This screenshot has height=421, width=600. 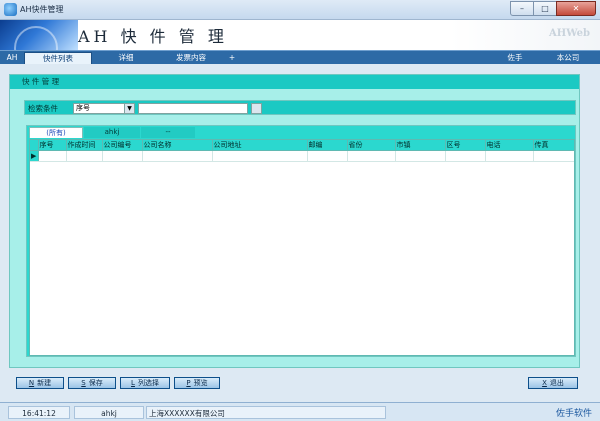 I want to click on col-header-company-code: 公司编号, so click(x=122, y=145).